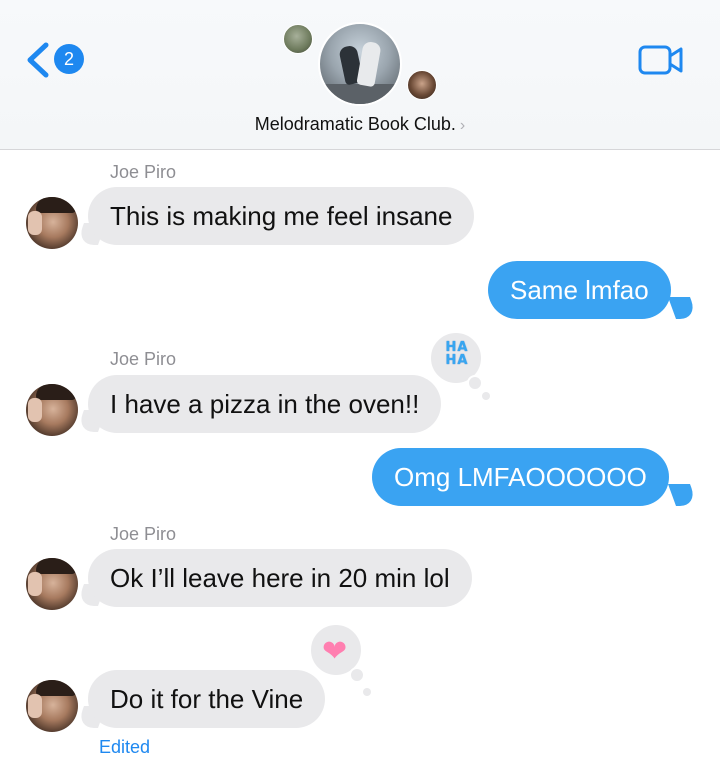  I want to click on heart-tapback-icon: ❤, so click(336, 652).